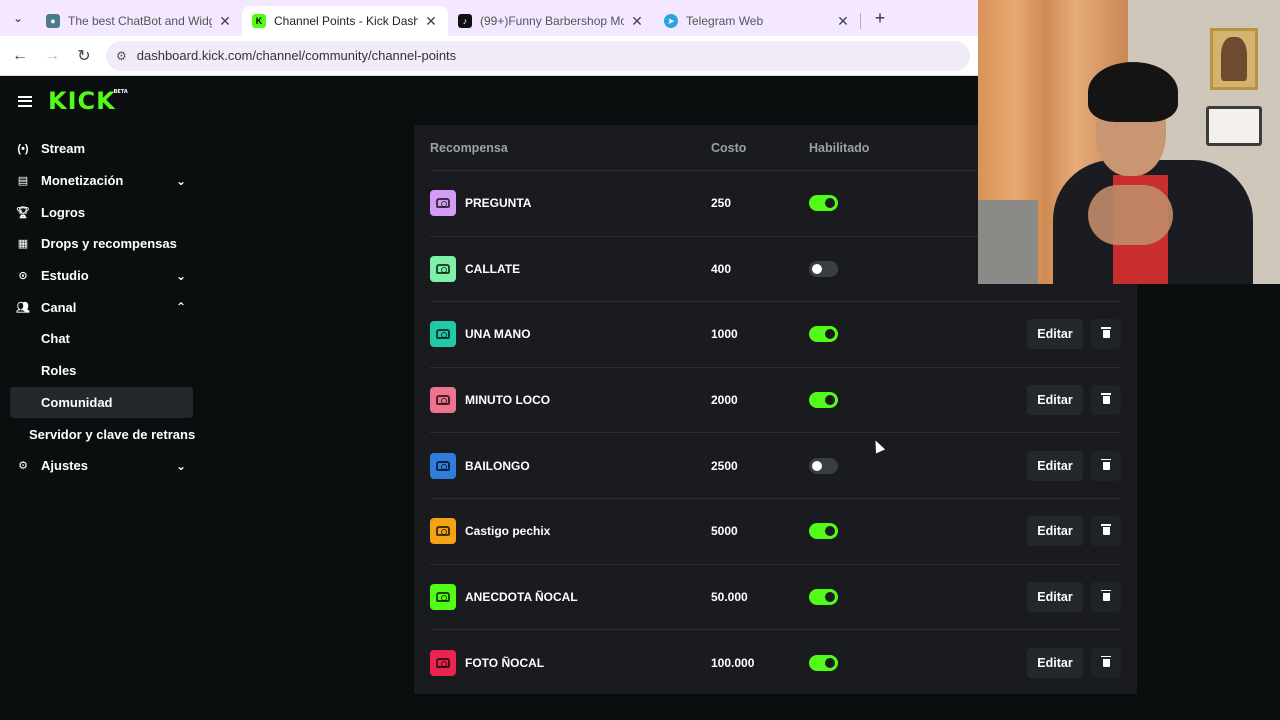  Describe the element at coordinates (775, 466) in the screenshot. I see `table-row: BAILONGO 2500 Editar` at that location.